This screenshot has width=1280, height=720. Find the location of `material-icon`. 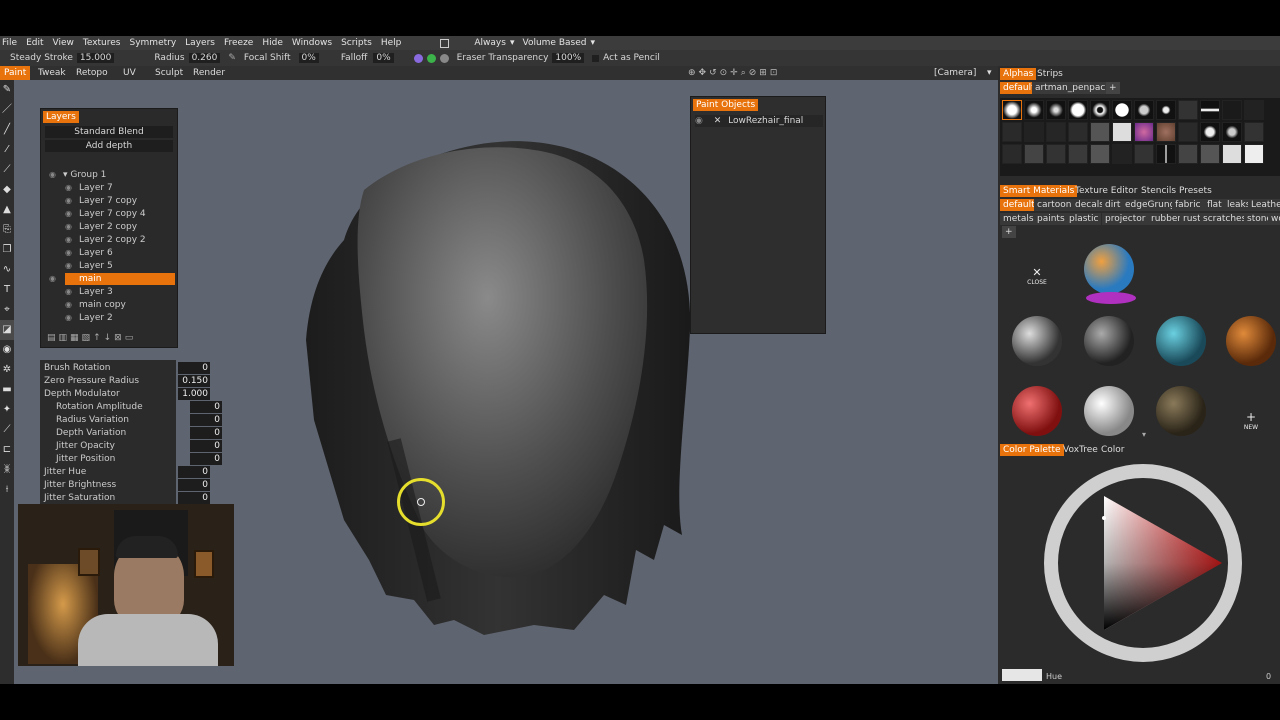

material-icon is located at coordinates (418, 58).